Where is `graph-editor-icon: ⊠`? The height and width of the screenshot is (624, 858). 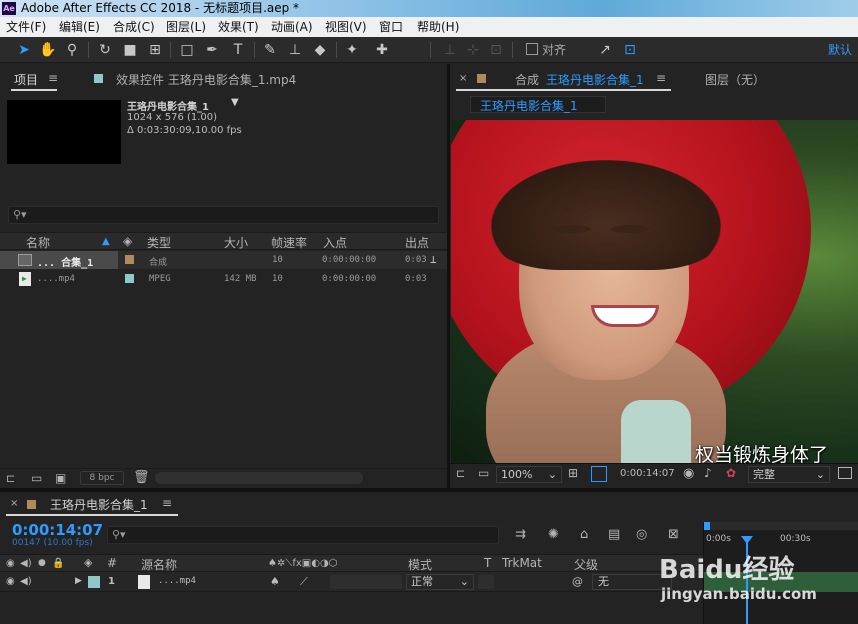 graph-editor-icon: ⊠ is located at coordinates (673, 534).